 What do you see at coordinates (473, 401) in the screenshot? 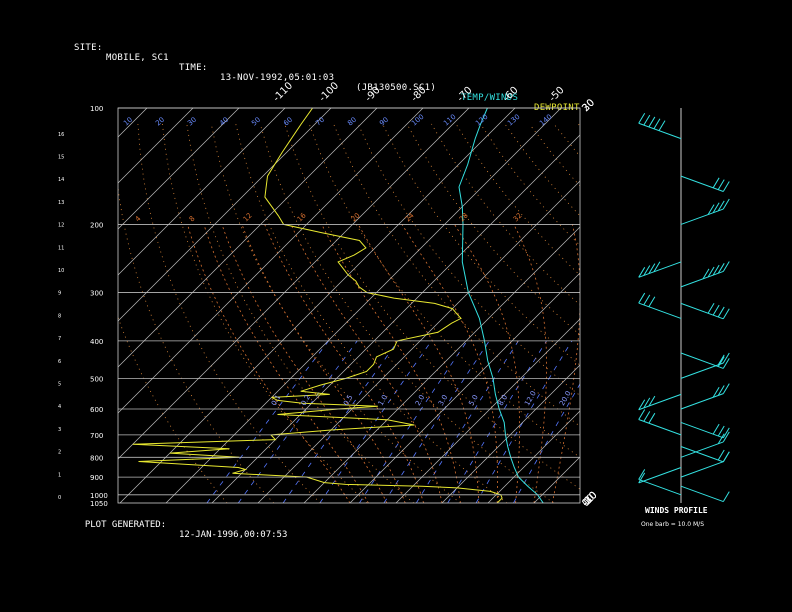
I see `mixing-ratio-label: 5.0` at bounding box center [473, 401].